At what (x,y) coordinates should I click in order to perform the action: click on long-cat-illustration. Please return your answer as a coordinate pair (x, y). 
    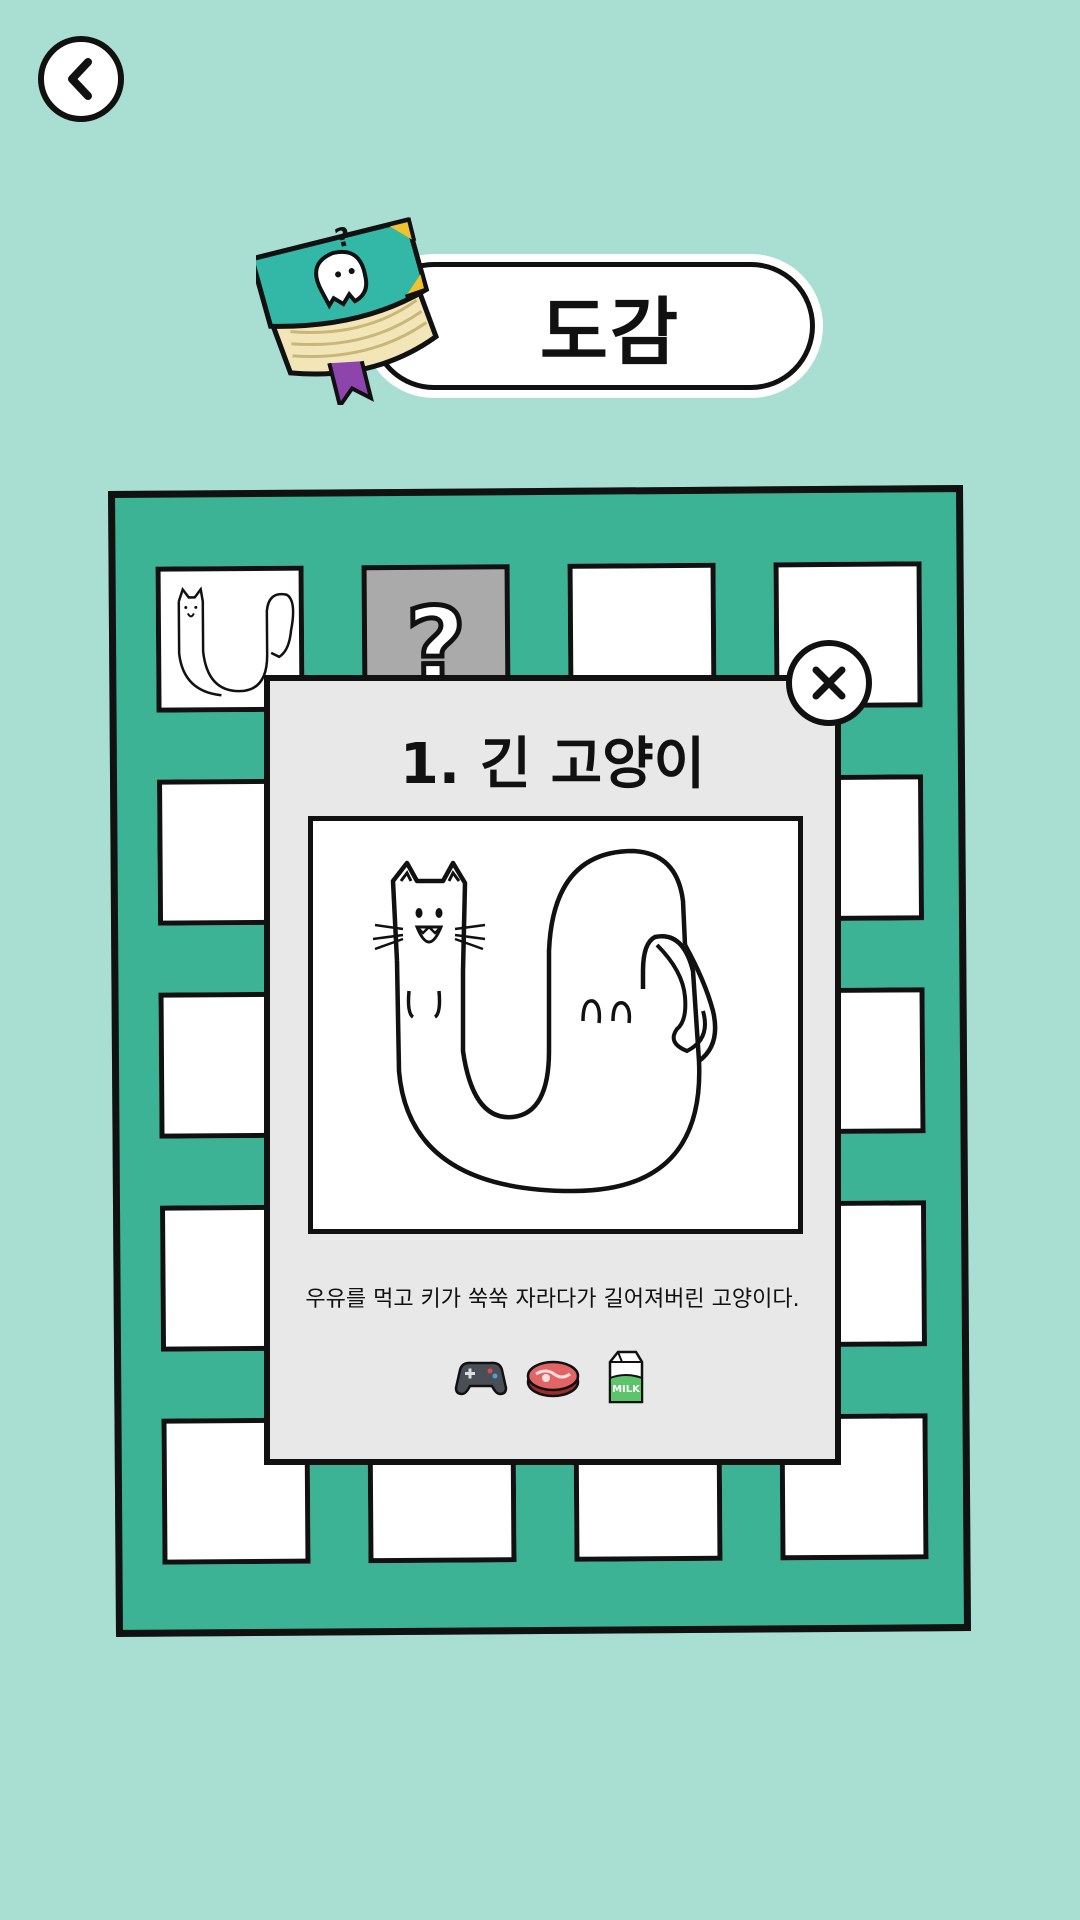
    Looking at the image, I should click on (545, 1021).